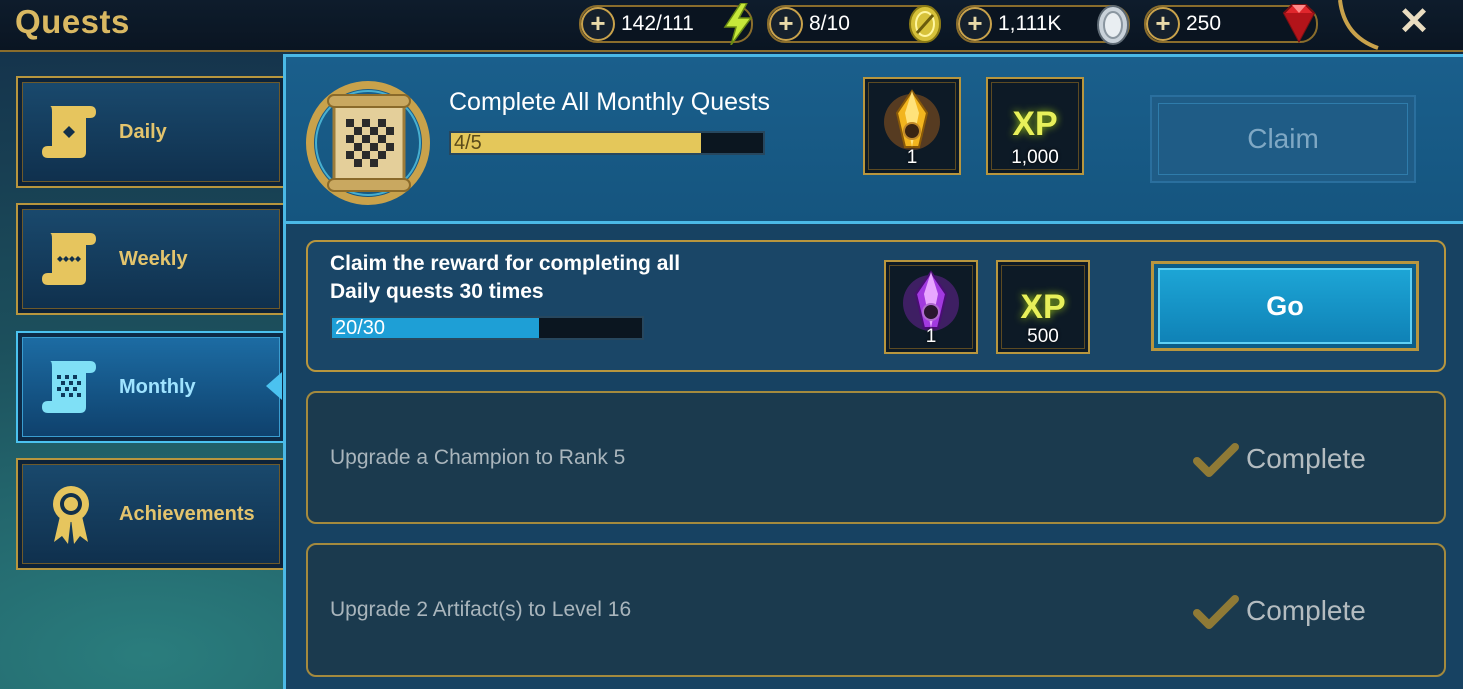  I want to click on reward-count: 1,000, so click(1035, 157).